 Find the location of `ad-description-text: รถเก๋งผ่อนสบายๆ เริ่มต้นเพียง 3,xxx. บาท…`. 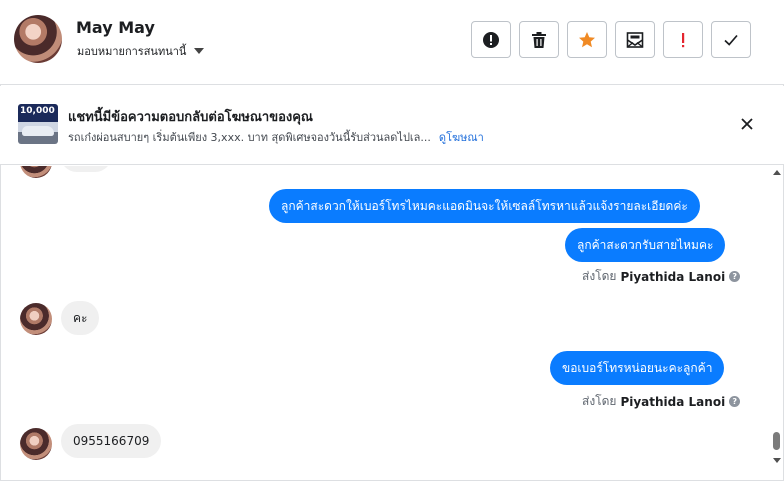

ad-description-text: รถเก๋งผ่อนสบายๆ เริ่มต้นเพียง 3,xxx. บาท… is located at coordinates (249, 137).